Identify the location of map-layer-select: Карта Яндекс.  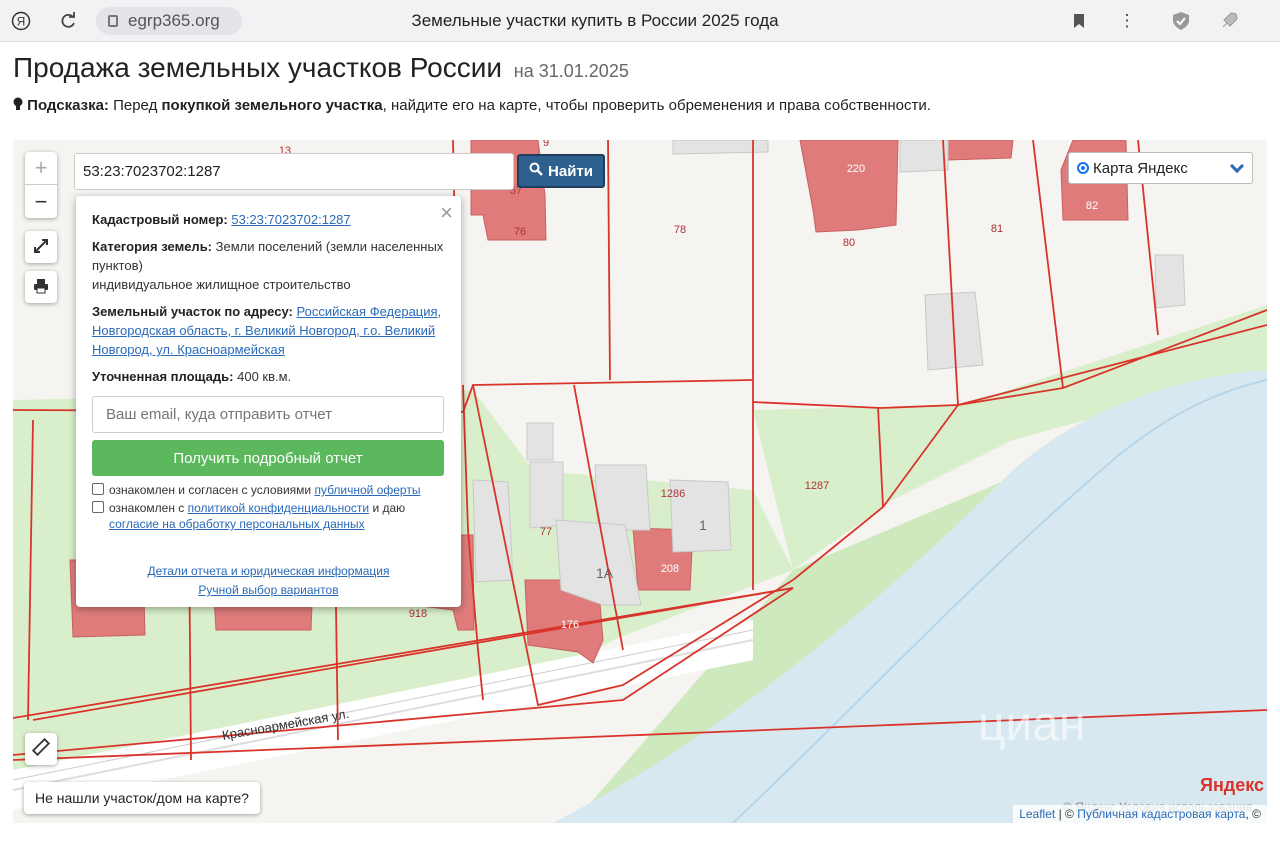
(1160, 168).